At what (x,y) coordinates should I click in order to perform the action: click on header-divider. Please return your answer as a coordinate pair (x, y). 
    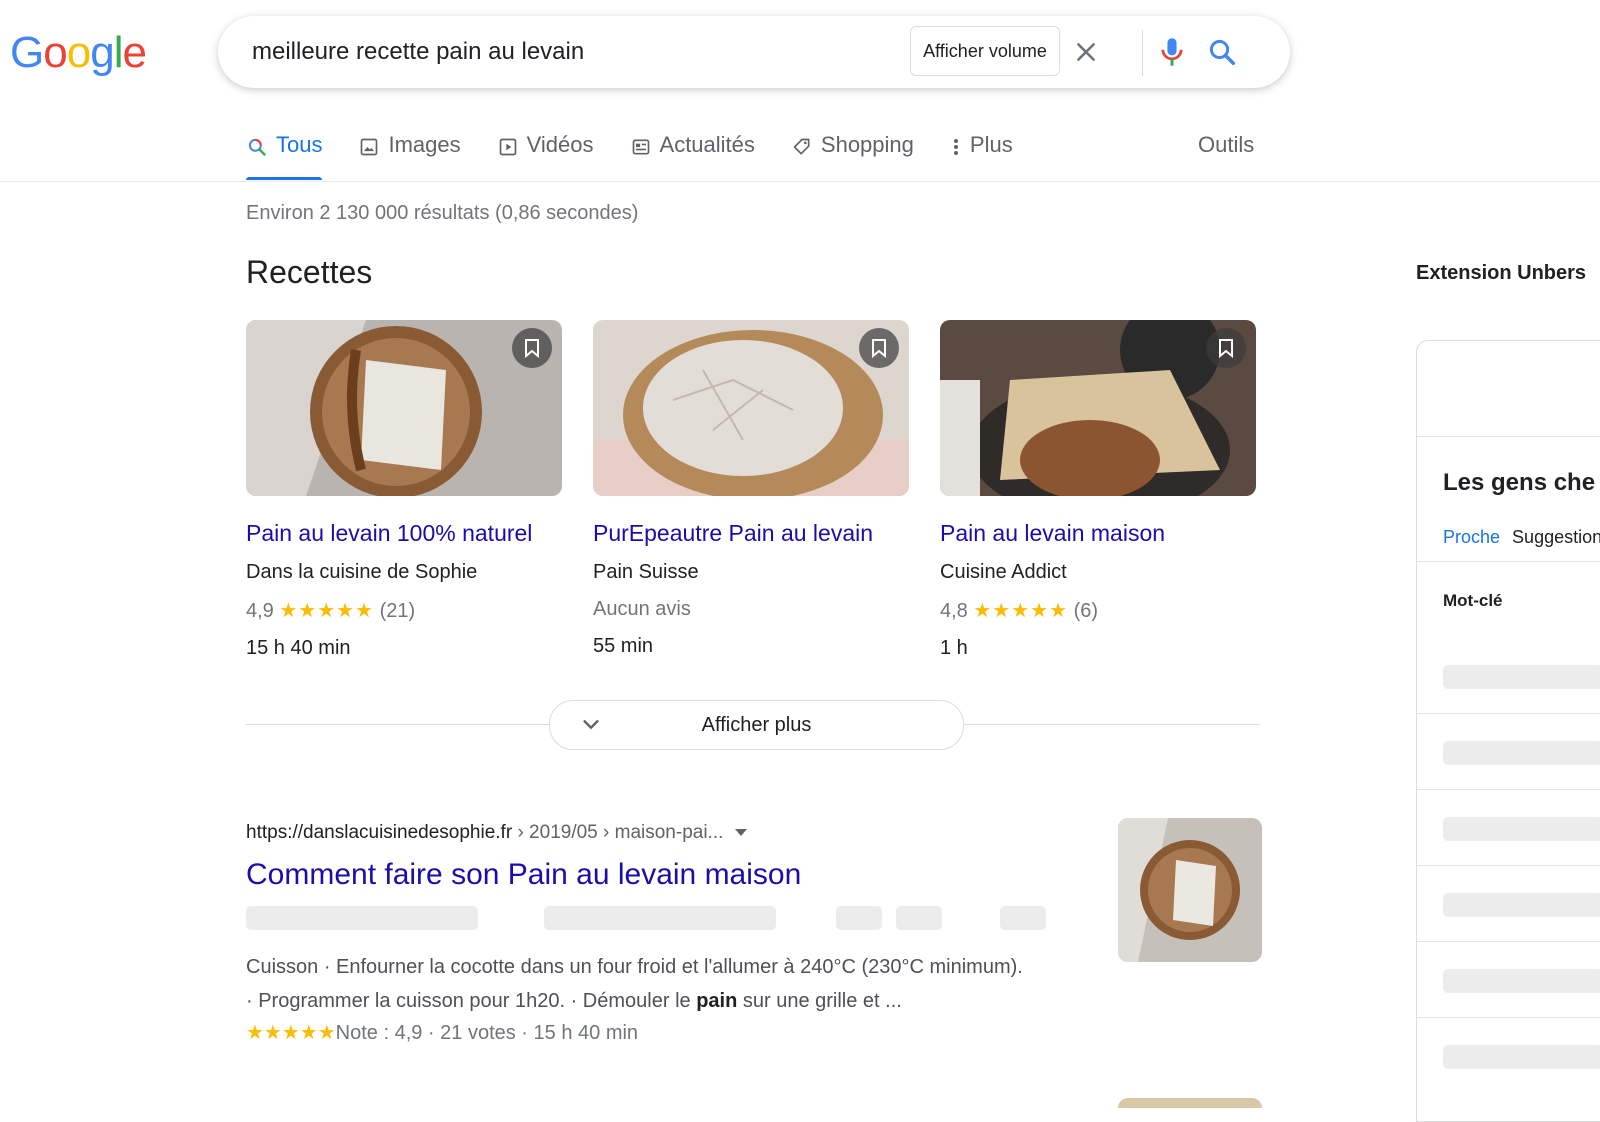
    Looking at the image, I should click on (800, 181).